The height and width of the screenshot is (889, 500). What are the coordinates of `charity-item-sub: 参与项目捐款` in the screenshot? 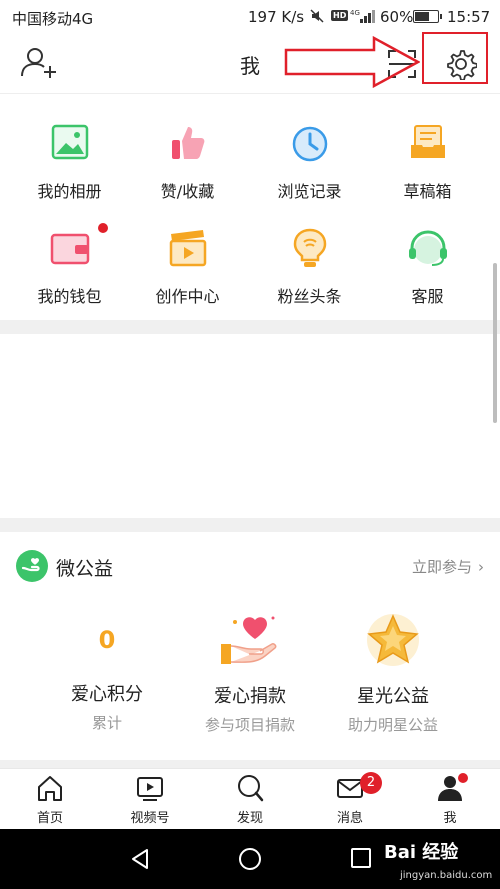 It's located at (249, 725).